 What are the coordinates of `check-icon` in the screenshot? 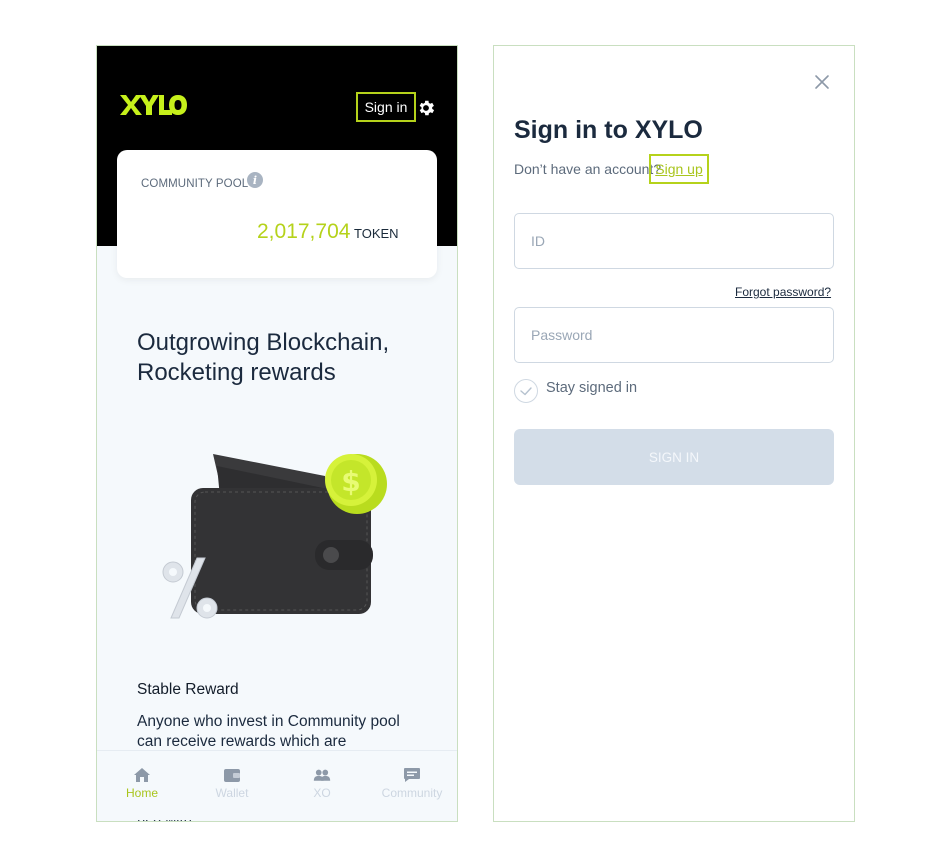 It's located at (526, 391).